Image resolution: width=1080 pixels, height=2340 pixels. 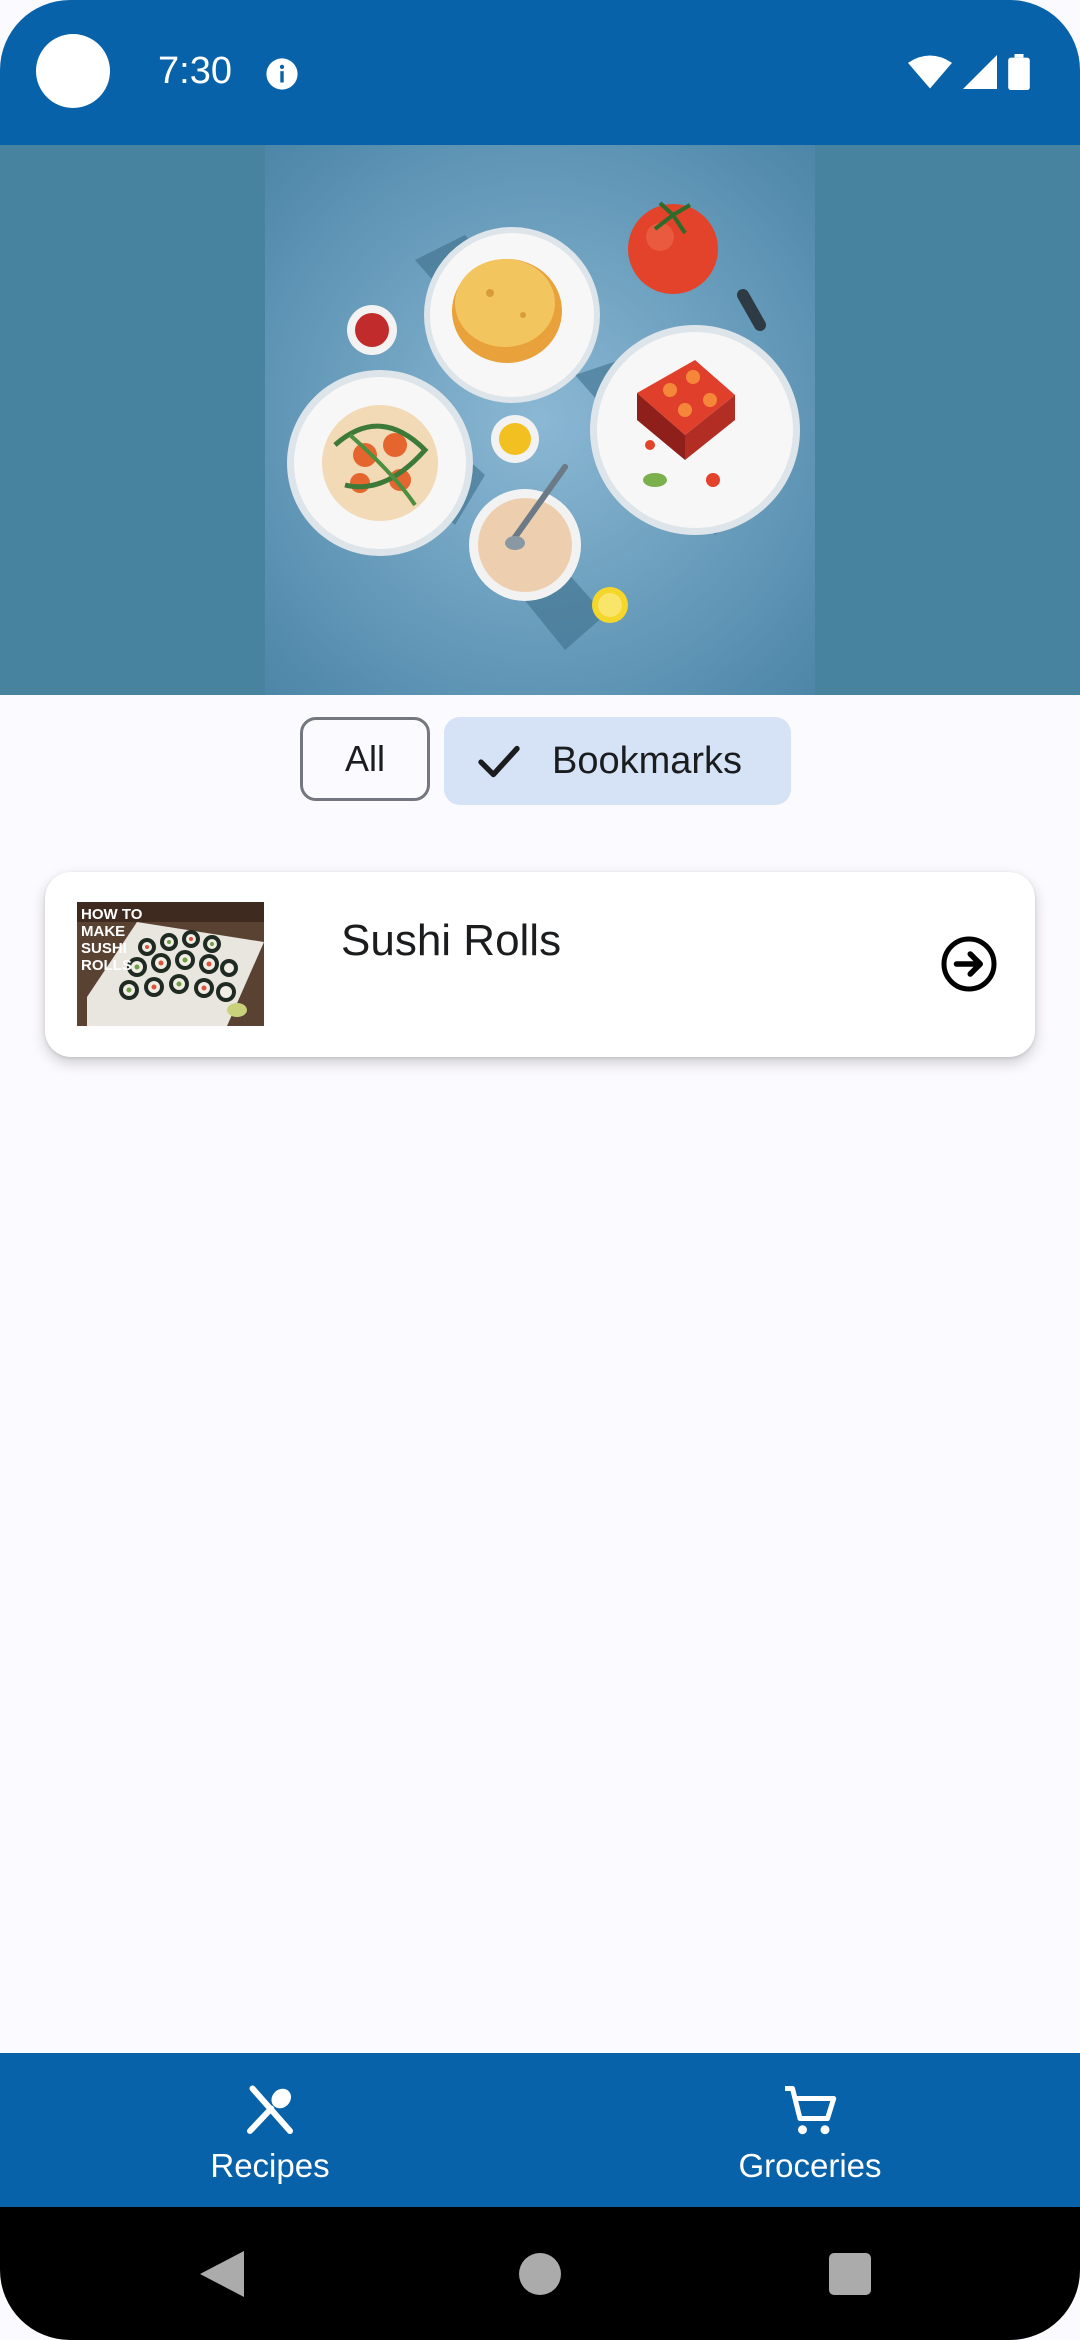 I want to click on check-icon, so click(x=499, y=761).